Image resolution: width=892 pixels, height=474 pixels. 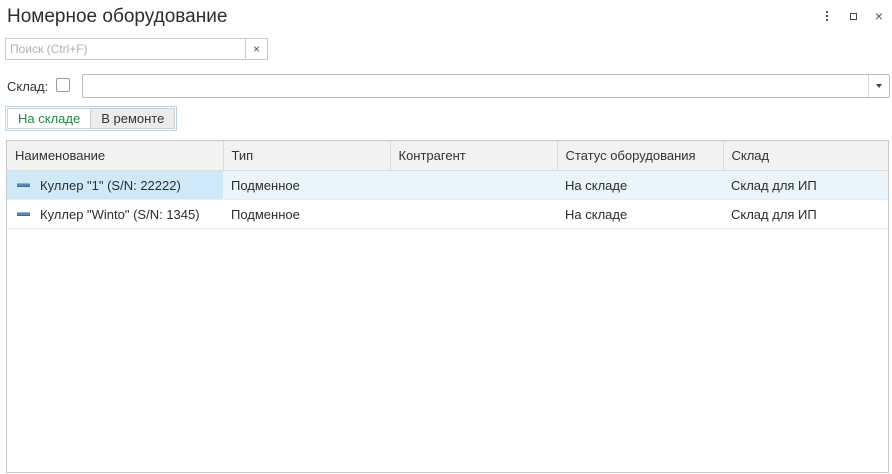 What do you see at coordinates (640, 156) in the screenshot?
I see `column-header-status: Статус оборудования` at bounding box center [640, 156].